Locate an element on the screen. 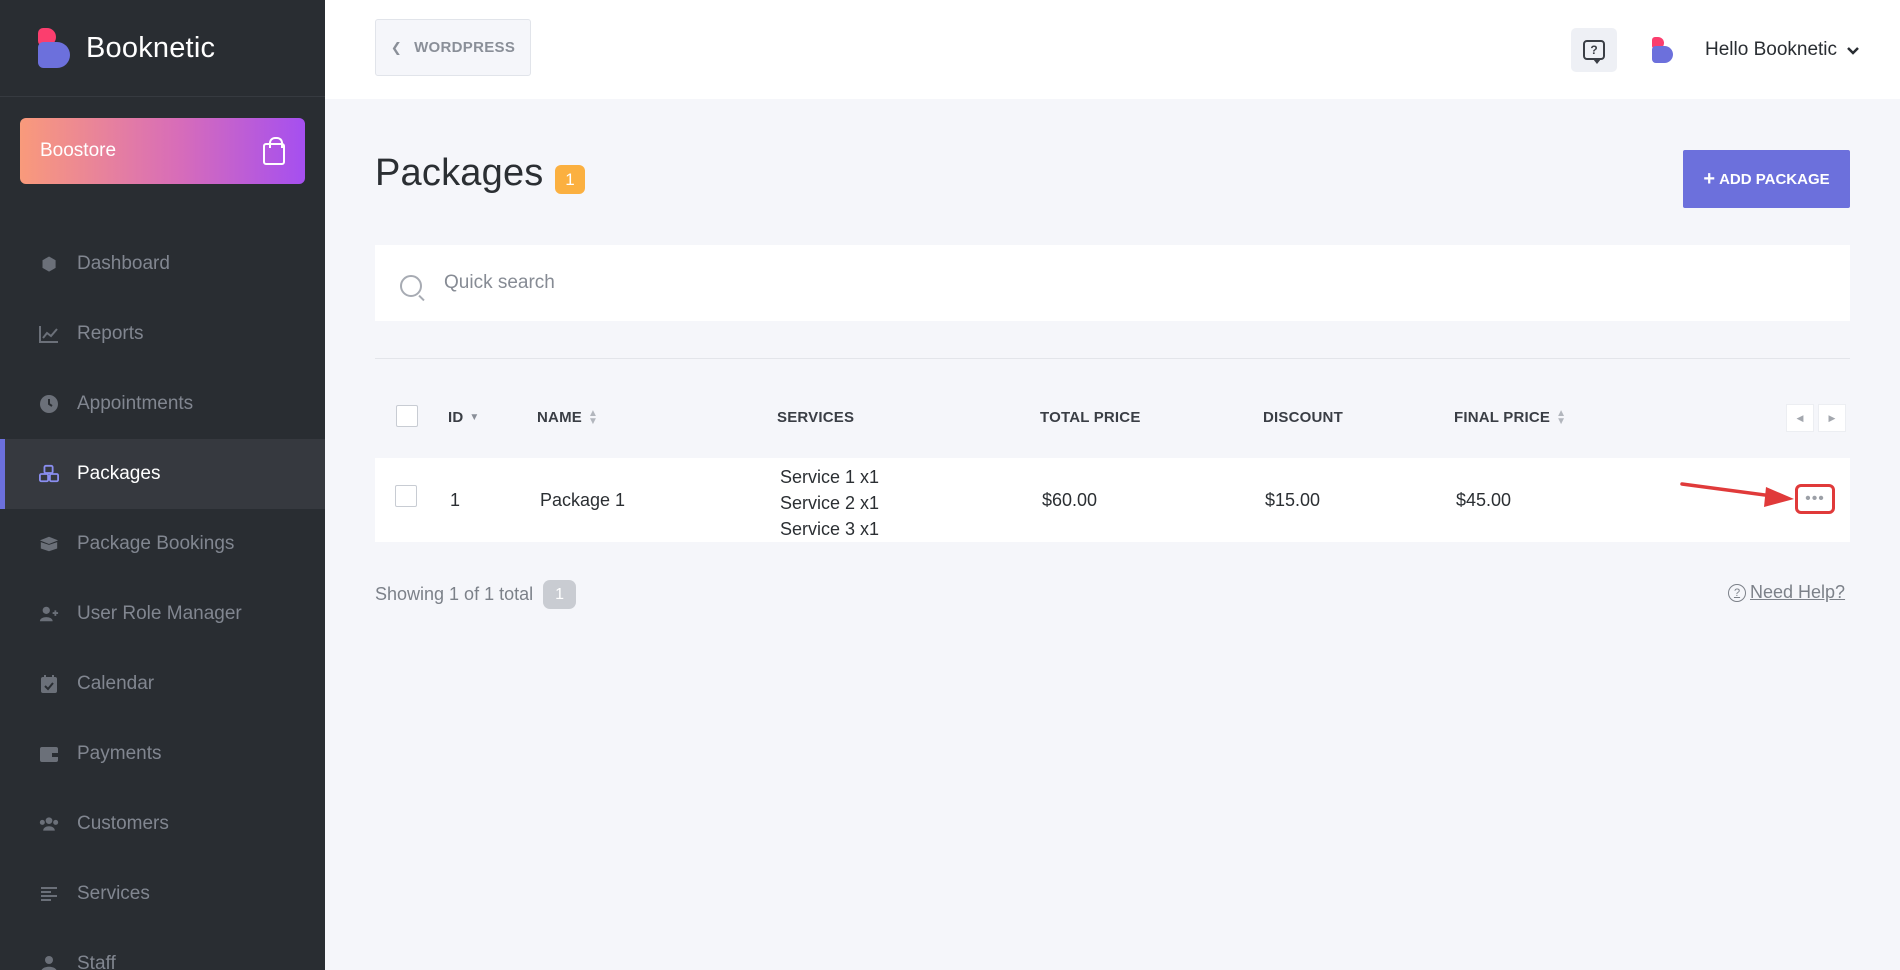  page-number-badge: 1 is located at coordinates (560, 594).